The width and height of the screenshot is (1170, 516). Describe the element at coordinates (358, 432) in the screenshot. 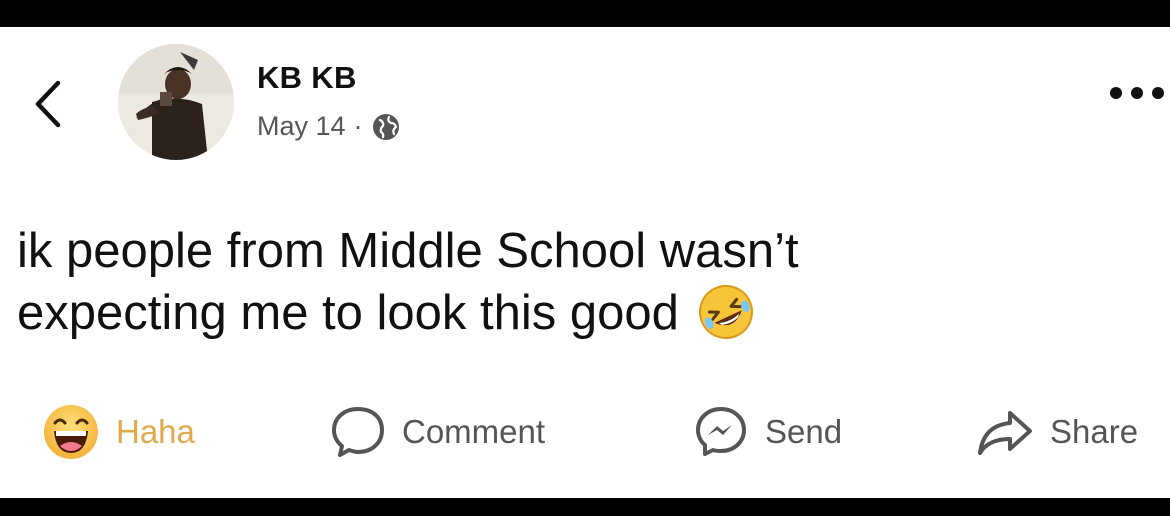

I see `comment-icon` at that location.